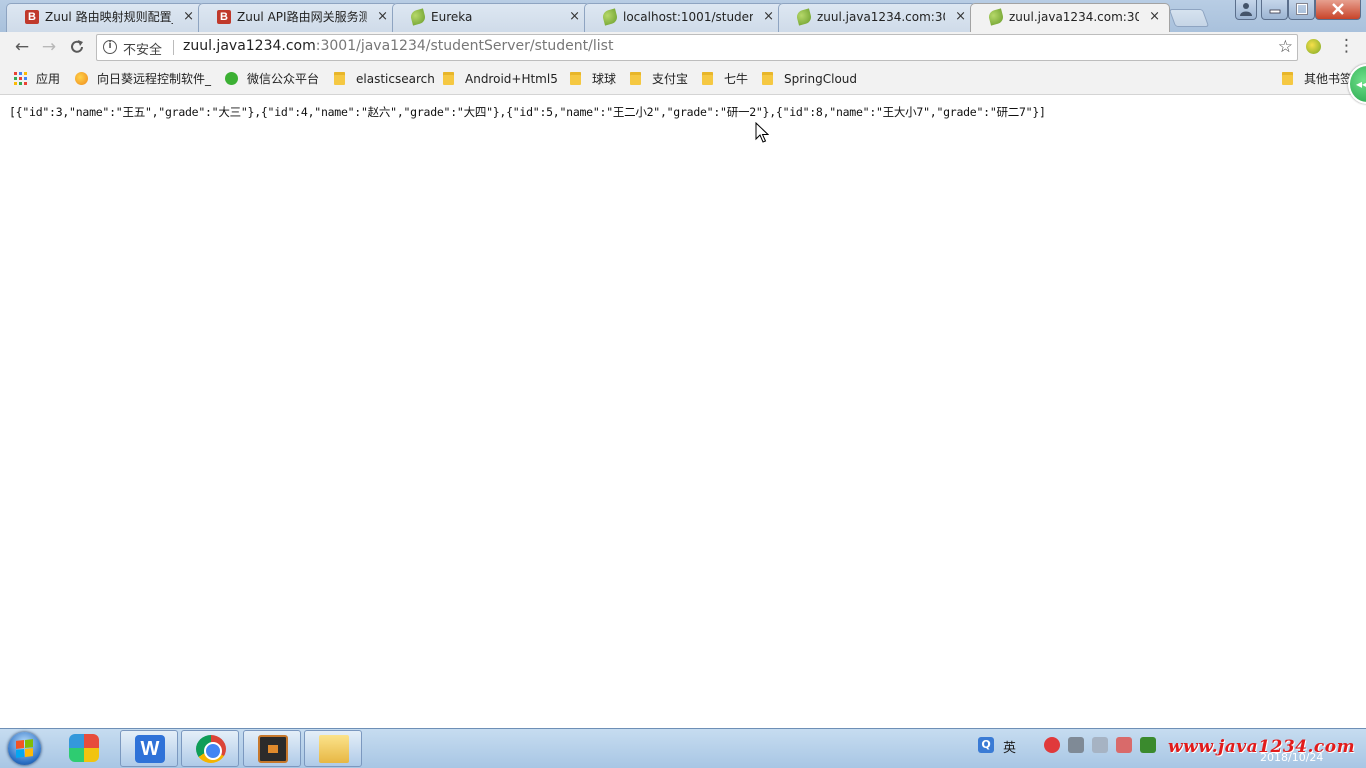  I want to click on taskbar-explorer, so click(333, 748).